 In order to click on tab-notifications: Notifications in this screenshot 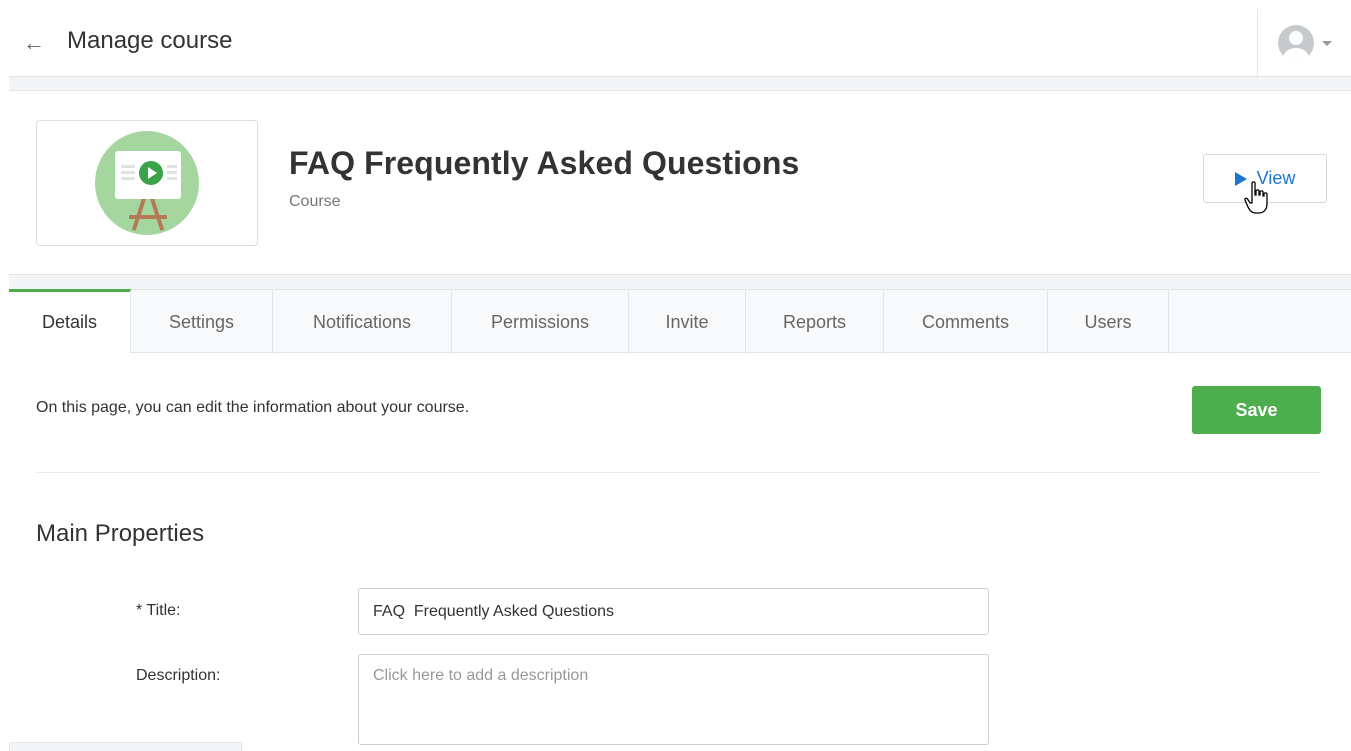, I will do `click(362, 322)`.